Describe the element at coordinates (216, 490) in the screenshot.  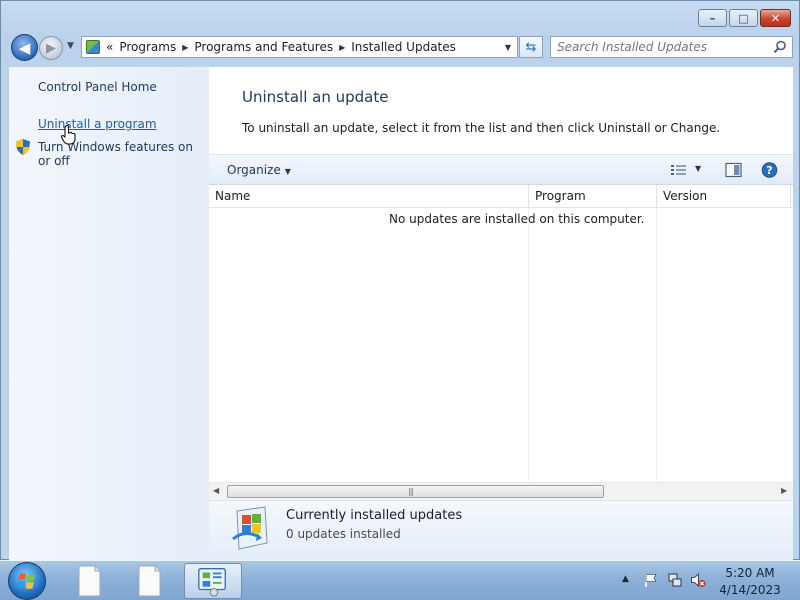
I see `scroll-left-icon: ◀` at that location.